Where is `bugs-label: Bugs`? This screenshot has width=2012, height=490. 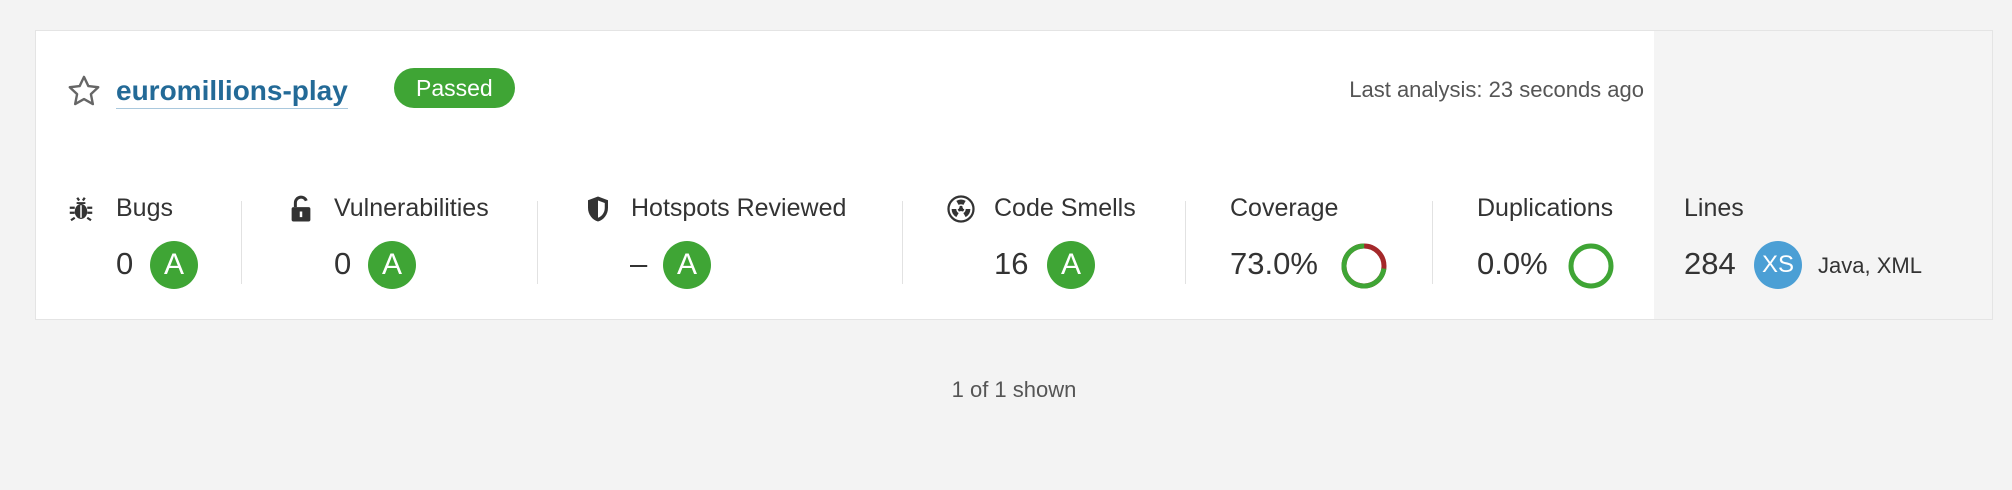
bugs-label: Bugs is located at coordinates (144, 208).